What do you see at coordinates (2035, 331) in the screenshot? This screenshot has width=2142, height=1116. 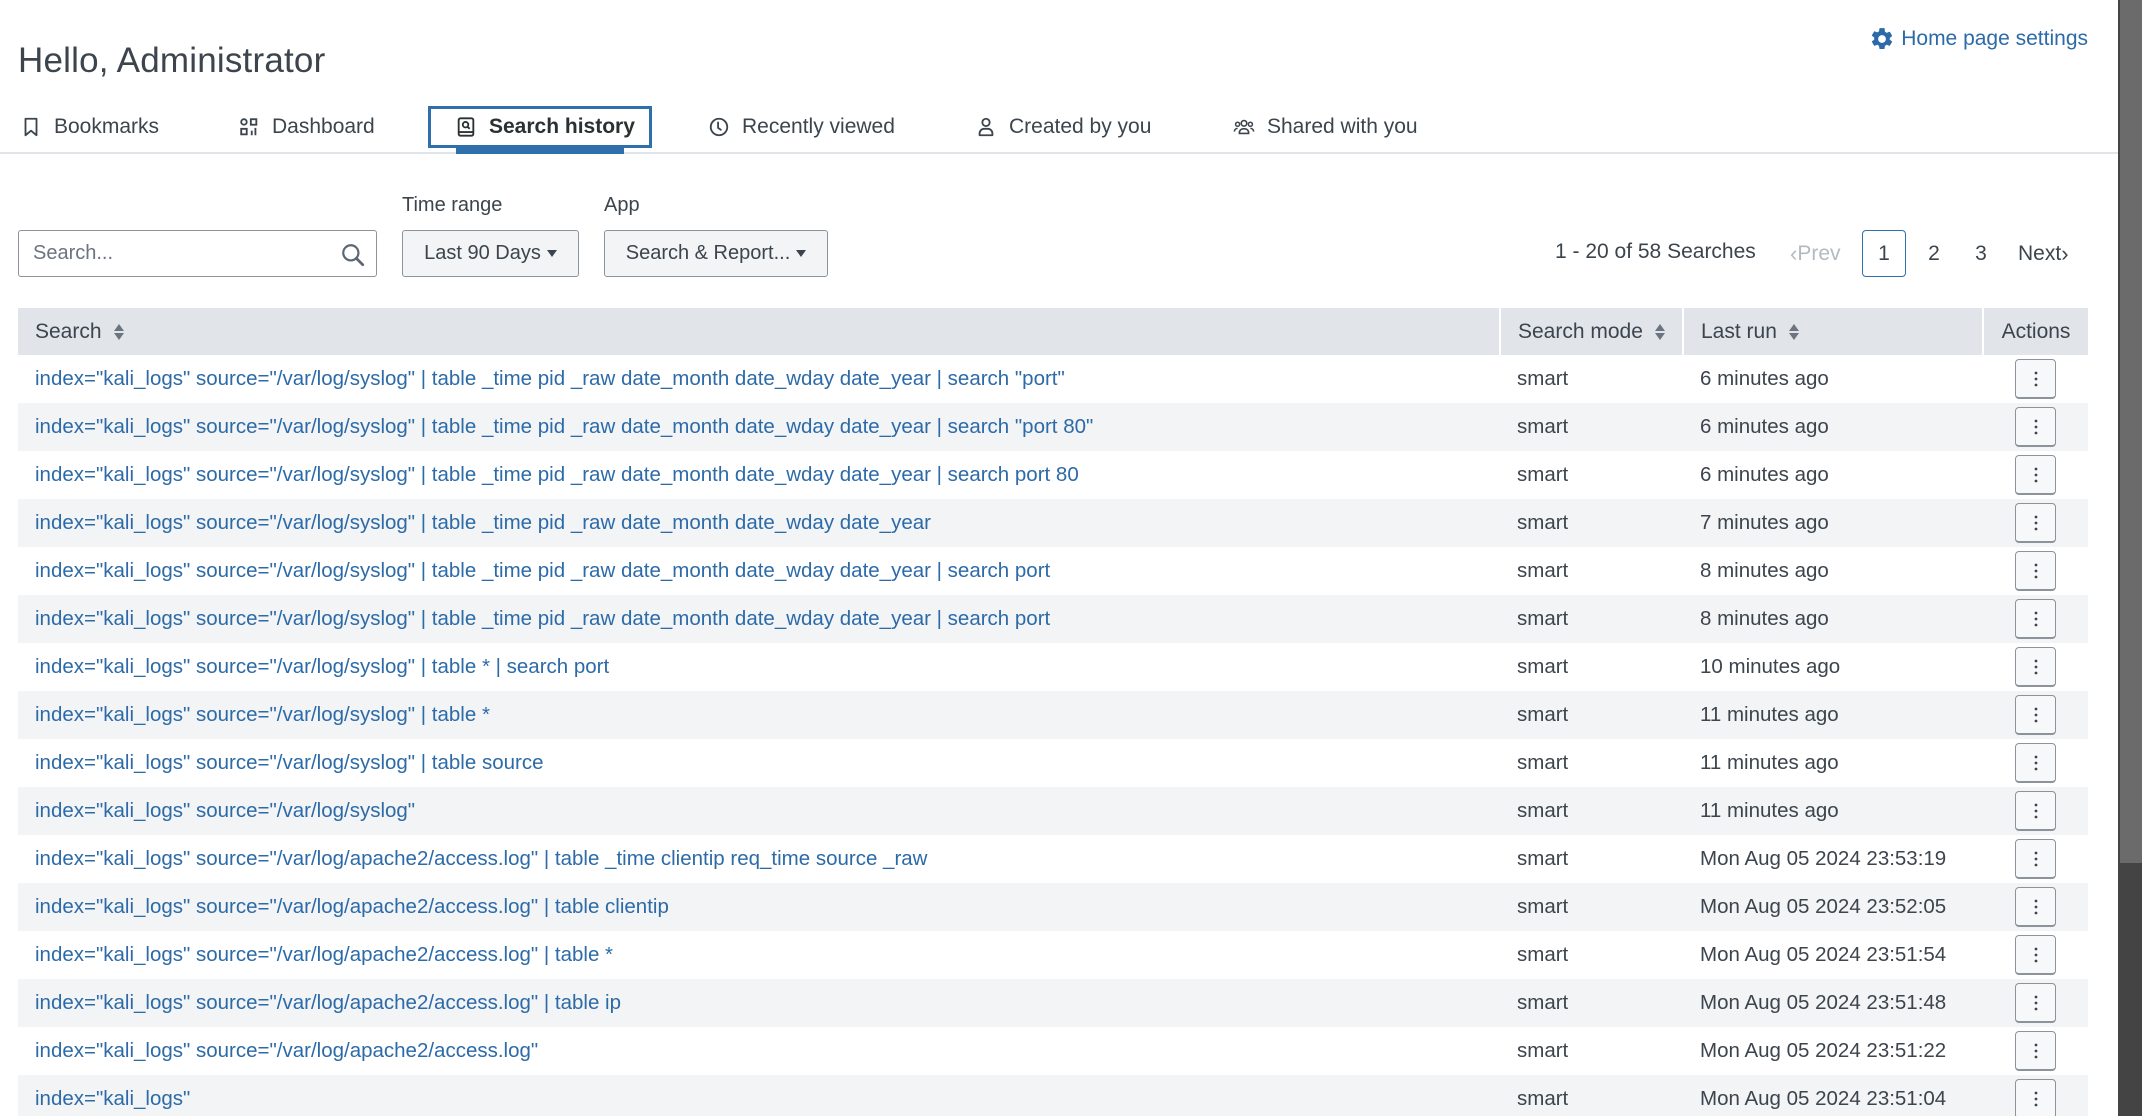 I see `column-header-actions: Actions` at bounding box center [2035, 331].